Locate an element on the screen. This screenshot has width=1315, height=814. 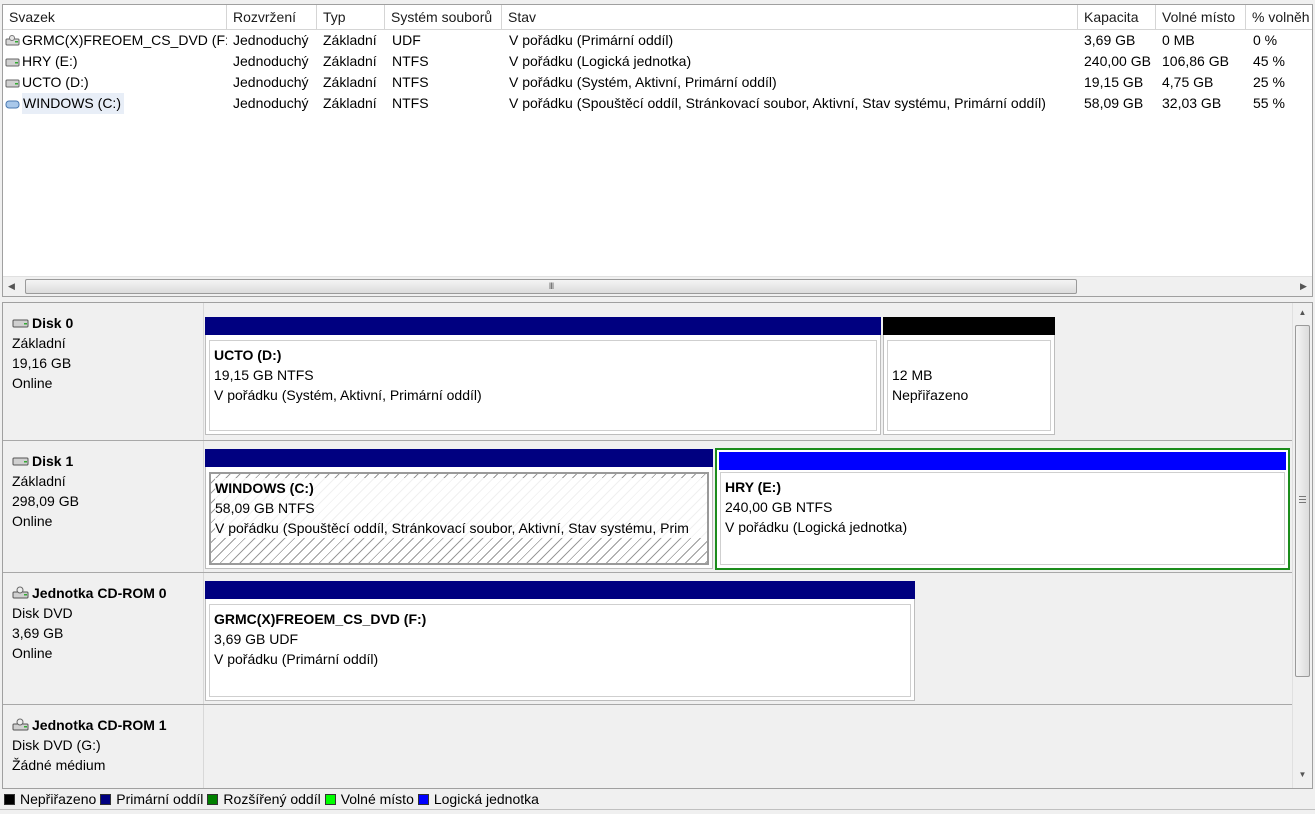
disk-label: Disk 1 Základní 298,09 GB Online is located at coordinates (103, 506).